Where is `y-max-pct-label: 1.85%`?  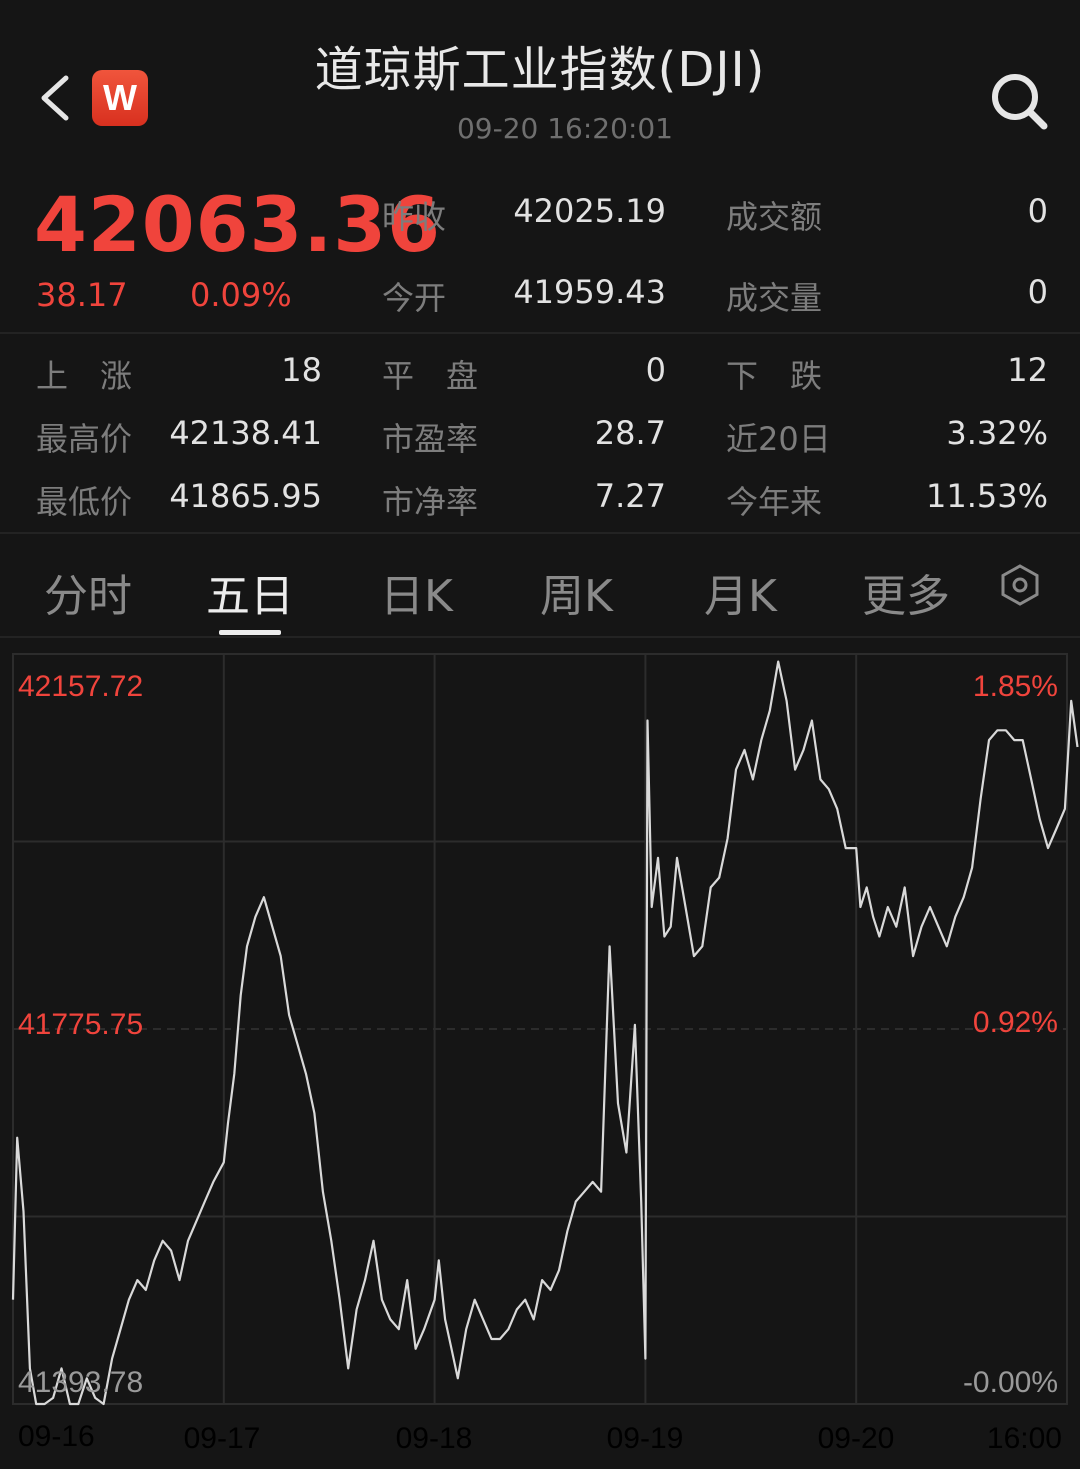
y-max-pct-label: 1.85% is located at coordinates (1015, 686).